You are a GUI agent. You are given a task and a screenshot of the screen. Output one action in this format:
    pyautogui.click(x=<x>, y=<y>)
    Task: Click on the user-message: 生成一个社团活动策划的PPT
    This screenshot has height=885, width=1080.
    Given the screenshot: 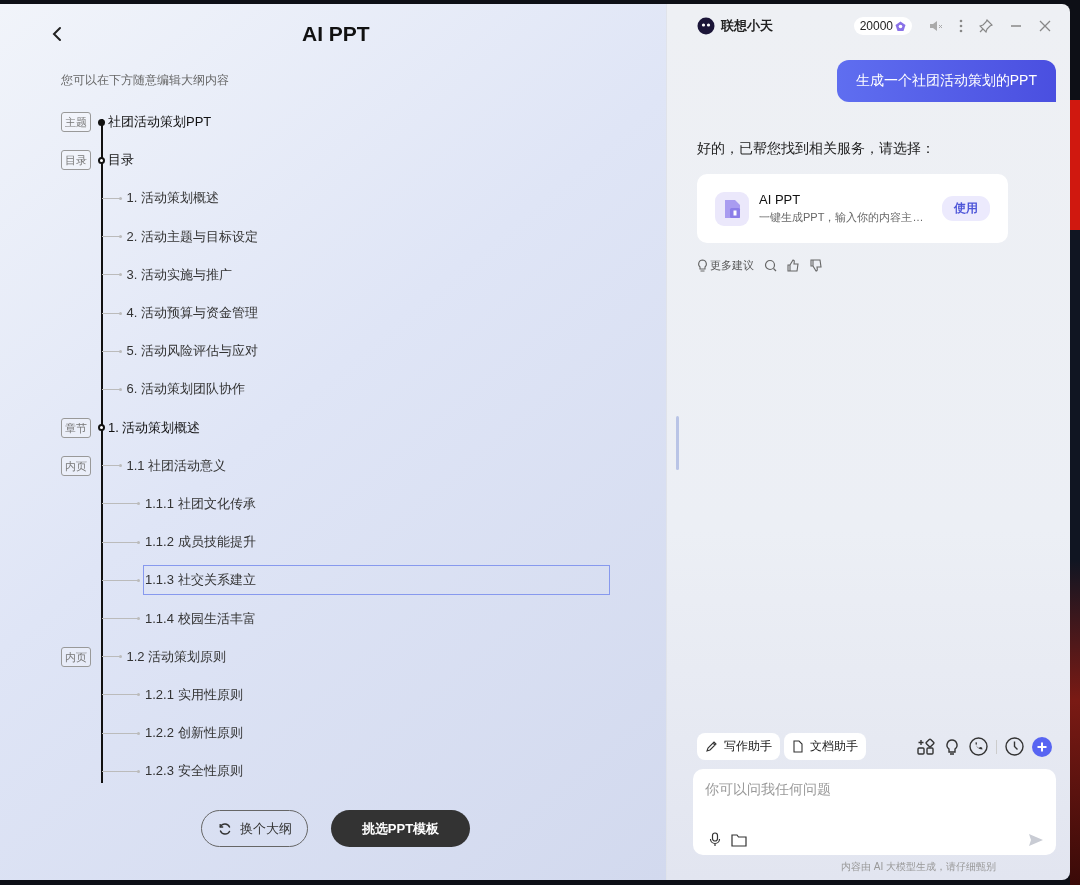 What is the action you would take?
    pyautogui.click(x=946, y=81)
    